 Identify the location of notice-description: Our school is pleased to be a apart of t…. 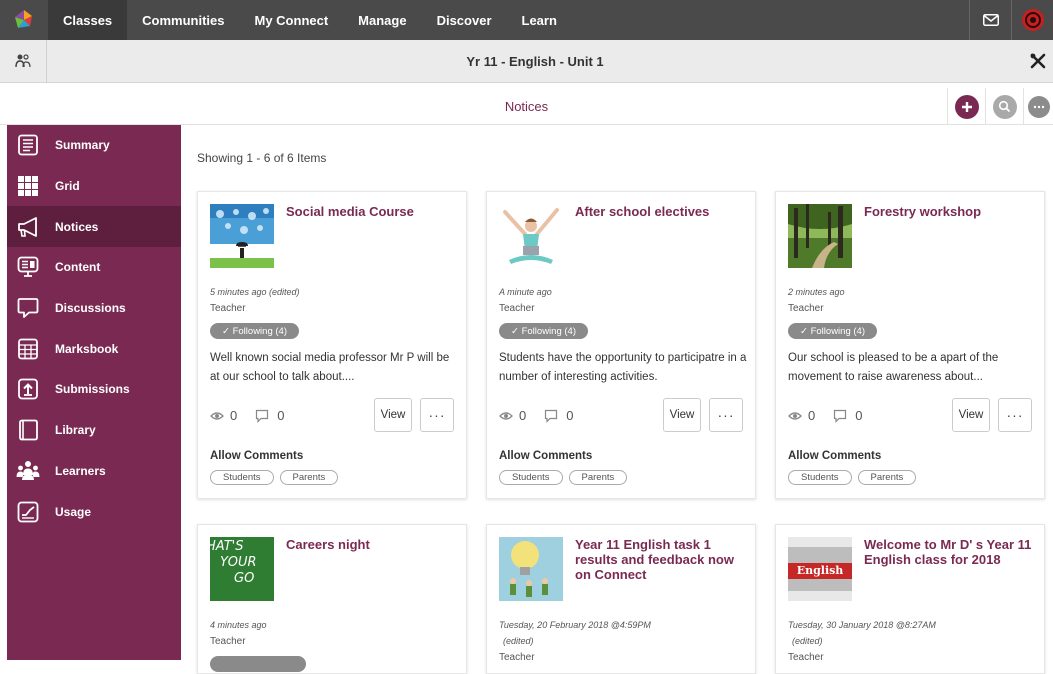
(893, 367).